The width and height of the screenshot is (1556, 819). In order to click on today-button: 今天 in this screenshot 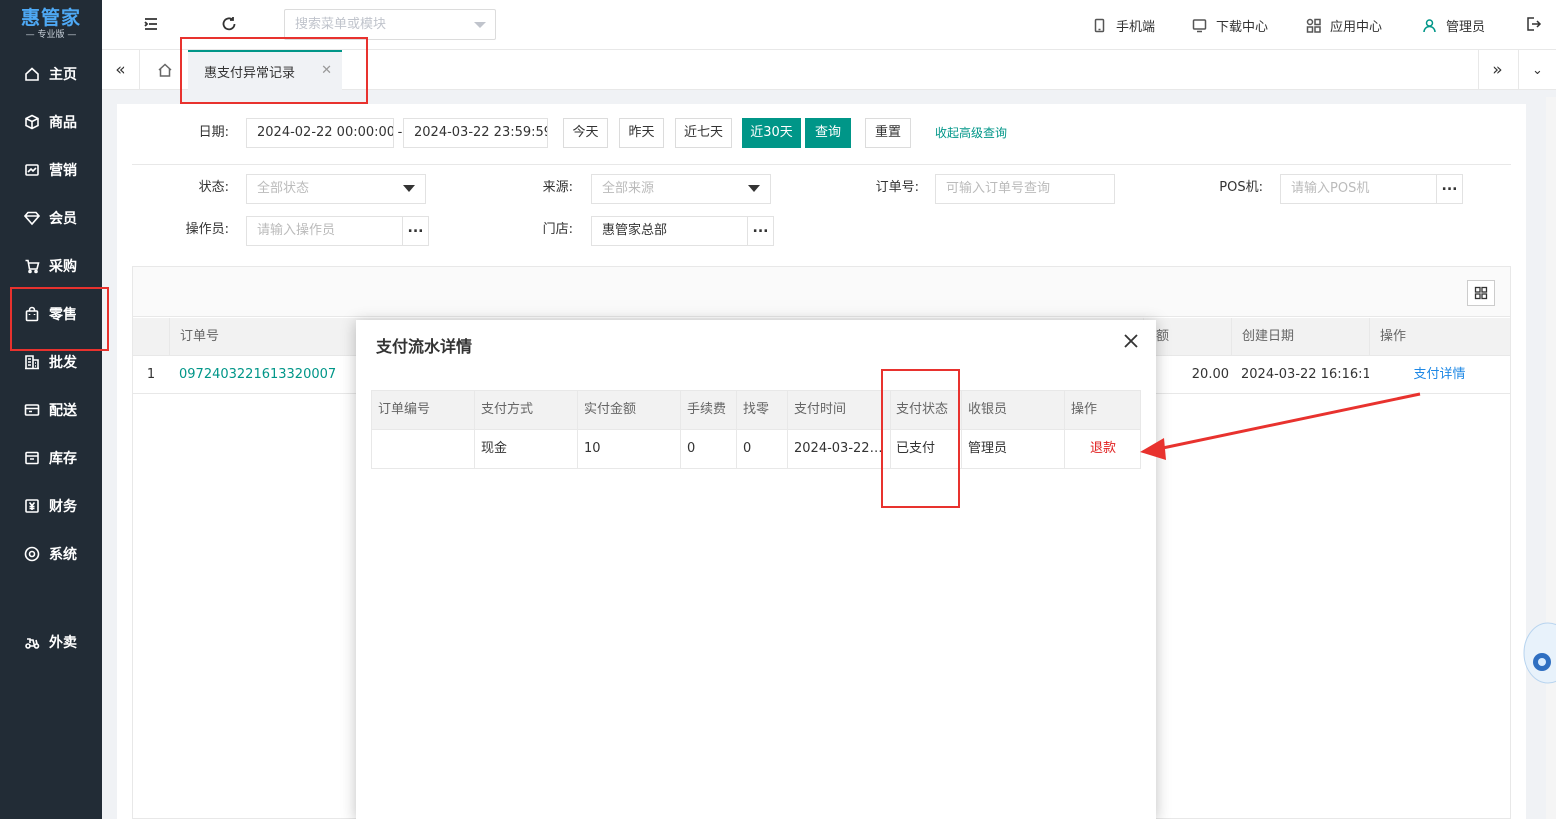, I will do `click(585, 133)`.